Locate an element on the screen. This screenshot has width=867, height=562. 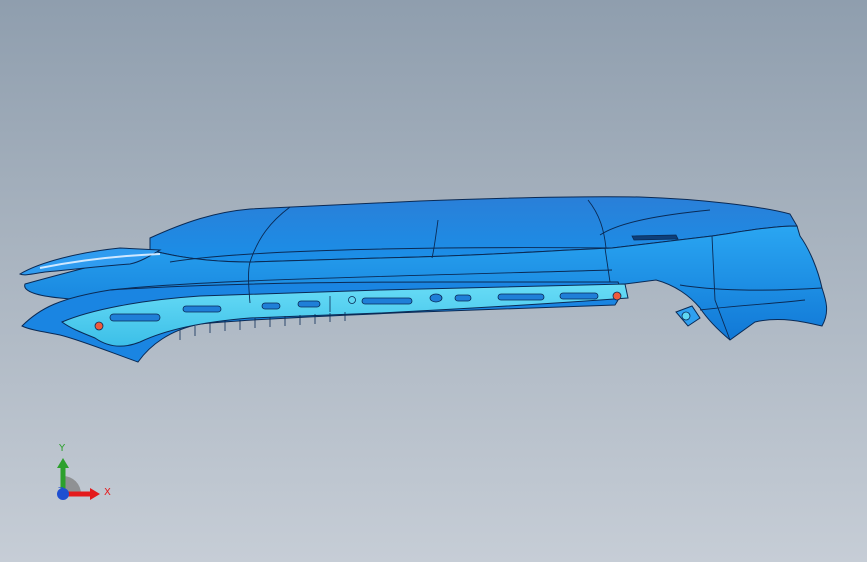
fender-top-slot is located at coordinates (655, 237).